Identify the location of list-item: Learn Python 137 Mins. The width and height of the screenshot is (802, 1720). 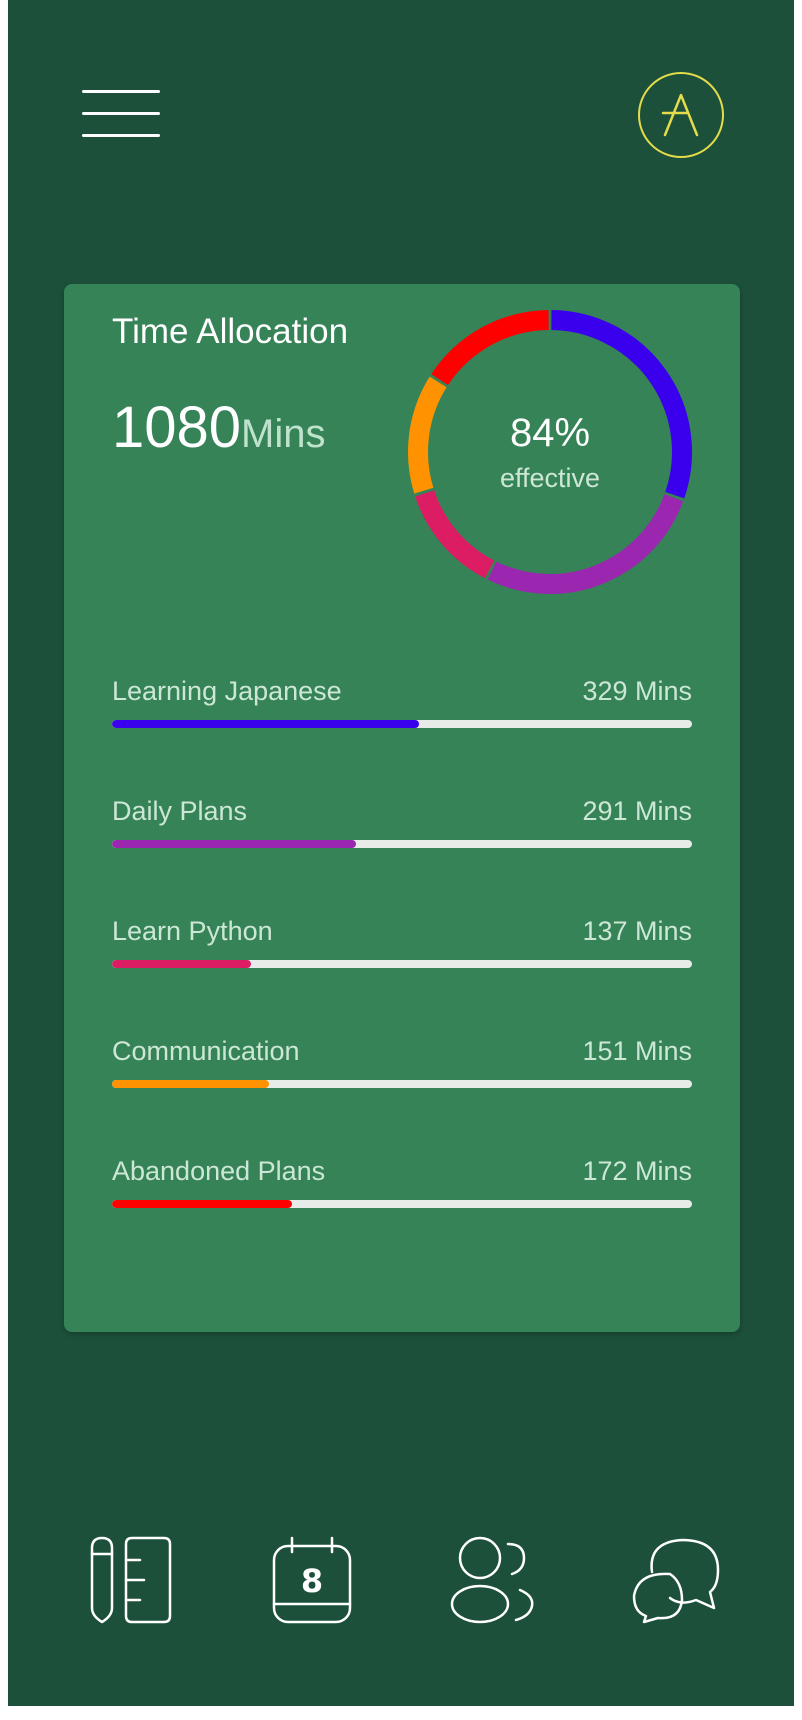
(402, 976).